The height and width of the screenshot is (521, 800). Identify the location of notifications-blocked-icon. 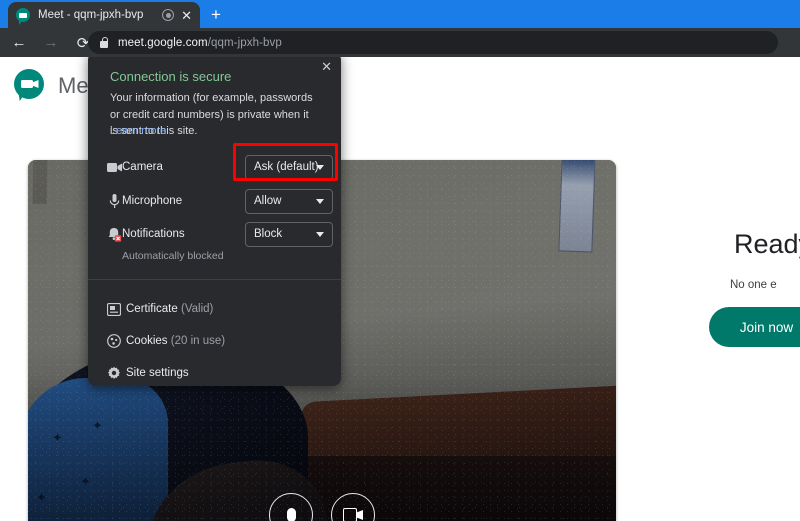
(114, 234).